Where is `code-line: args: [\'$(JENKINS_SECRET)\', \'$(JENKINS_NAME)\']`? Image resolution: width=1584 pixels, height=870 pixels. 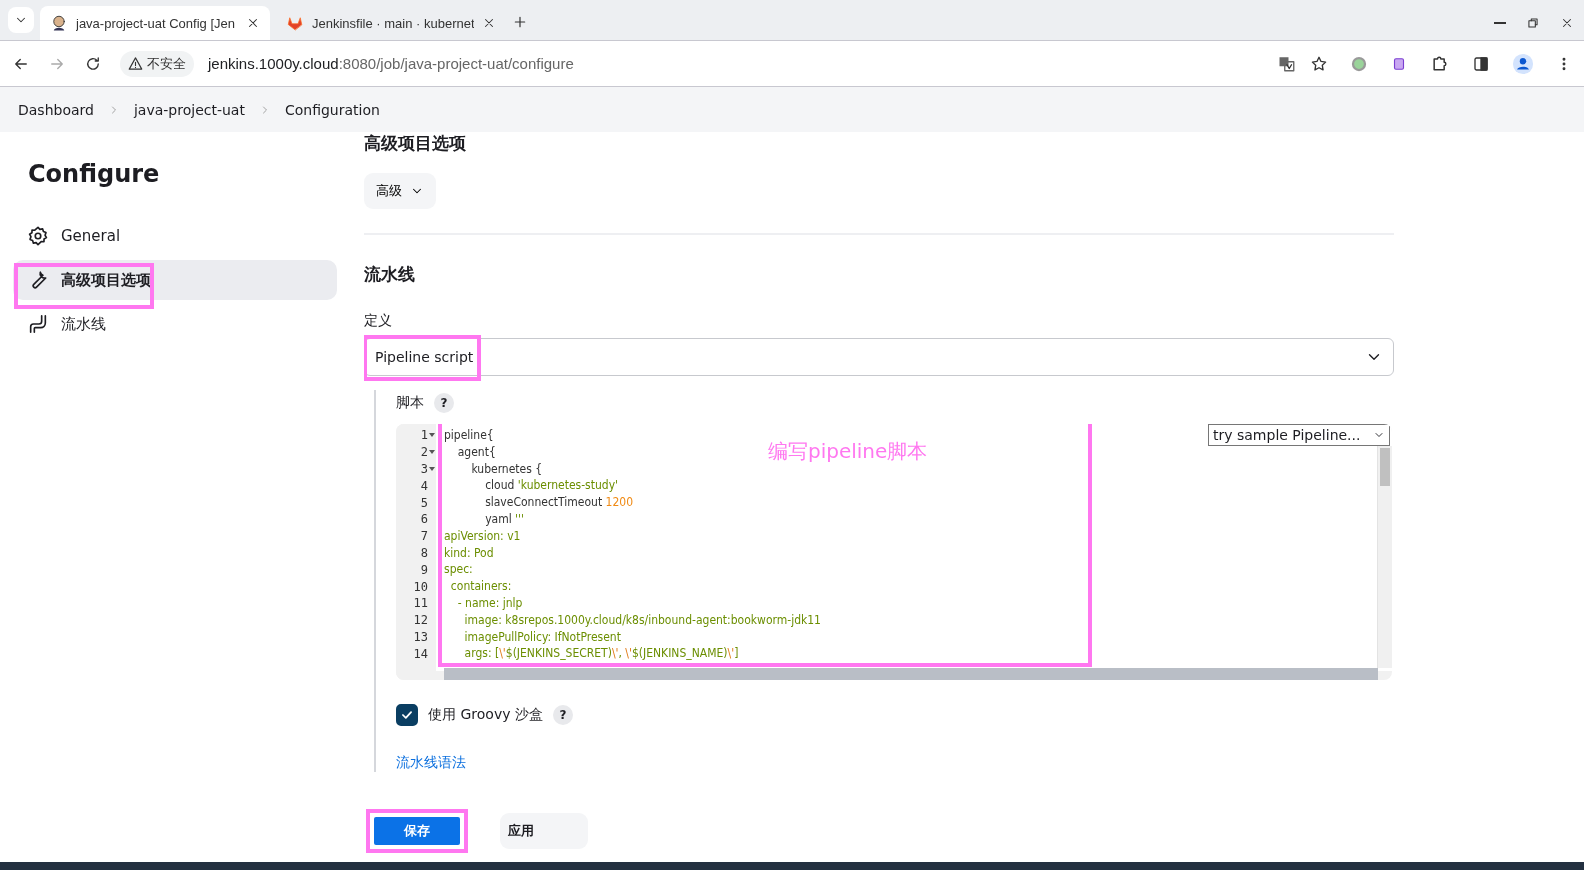
code-line: args: [\'$(JENKINS_SECRET)\', \'$(JENKINS_NAME)\'] is located at coordinates (601, 654).